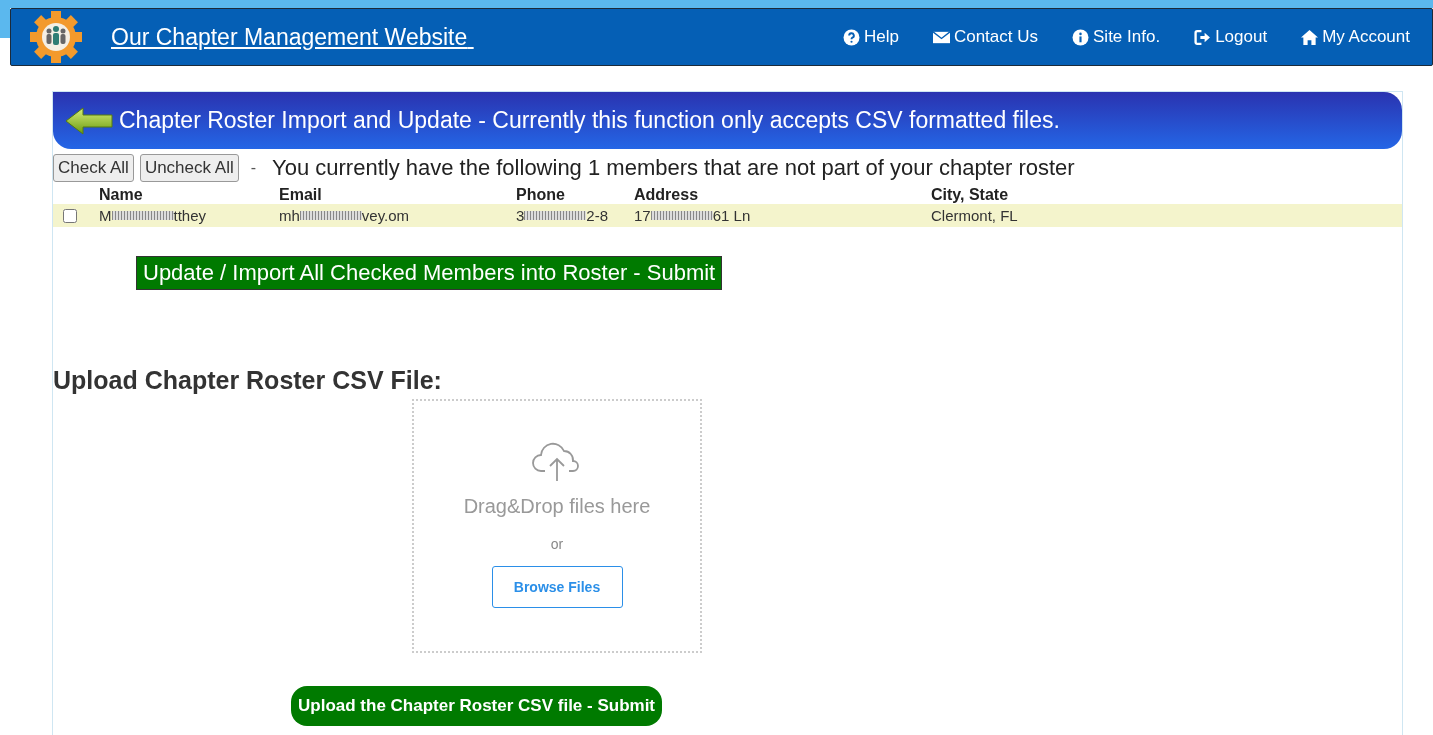 This screenshot has height=735, width=1433. Describe the element at coordinates (870, 37) in the screenshot. I see `nav-link: Help` at that location.